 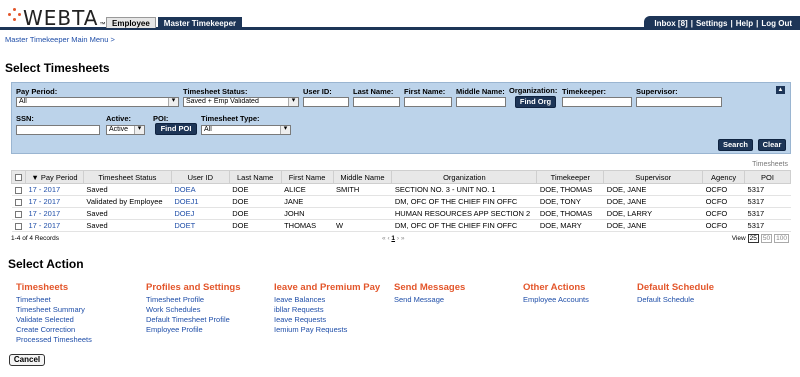 What do you see at coordinates (327, 320) in the screenshot?
I see `action-link: Ieave Requests` at bounding box center [327, 320].